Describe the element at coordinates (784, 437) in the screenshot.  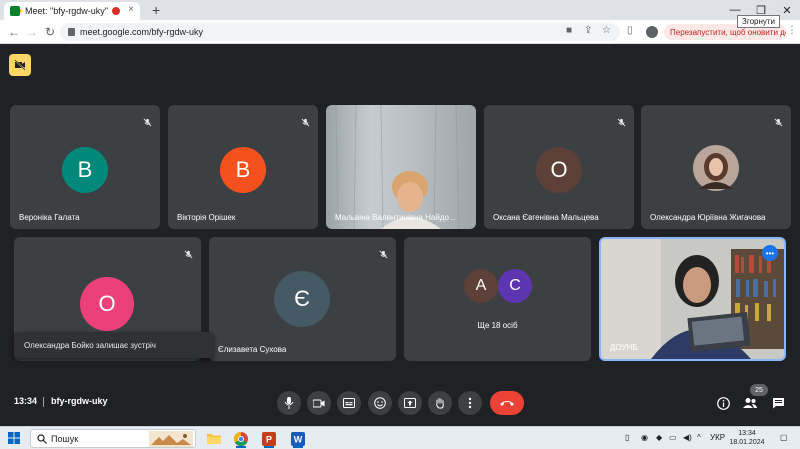
I see `notifications-icon: ▢` at that location.